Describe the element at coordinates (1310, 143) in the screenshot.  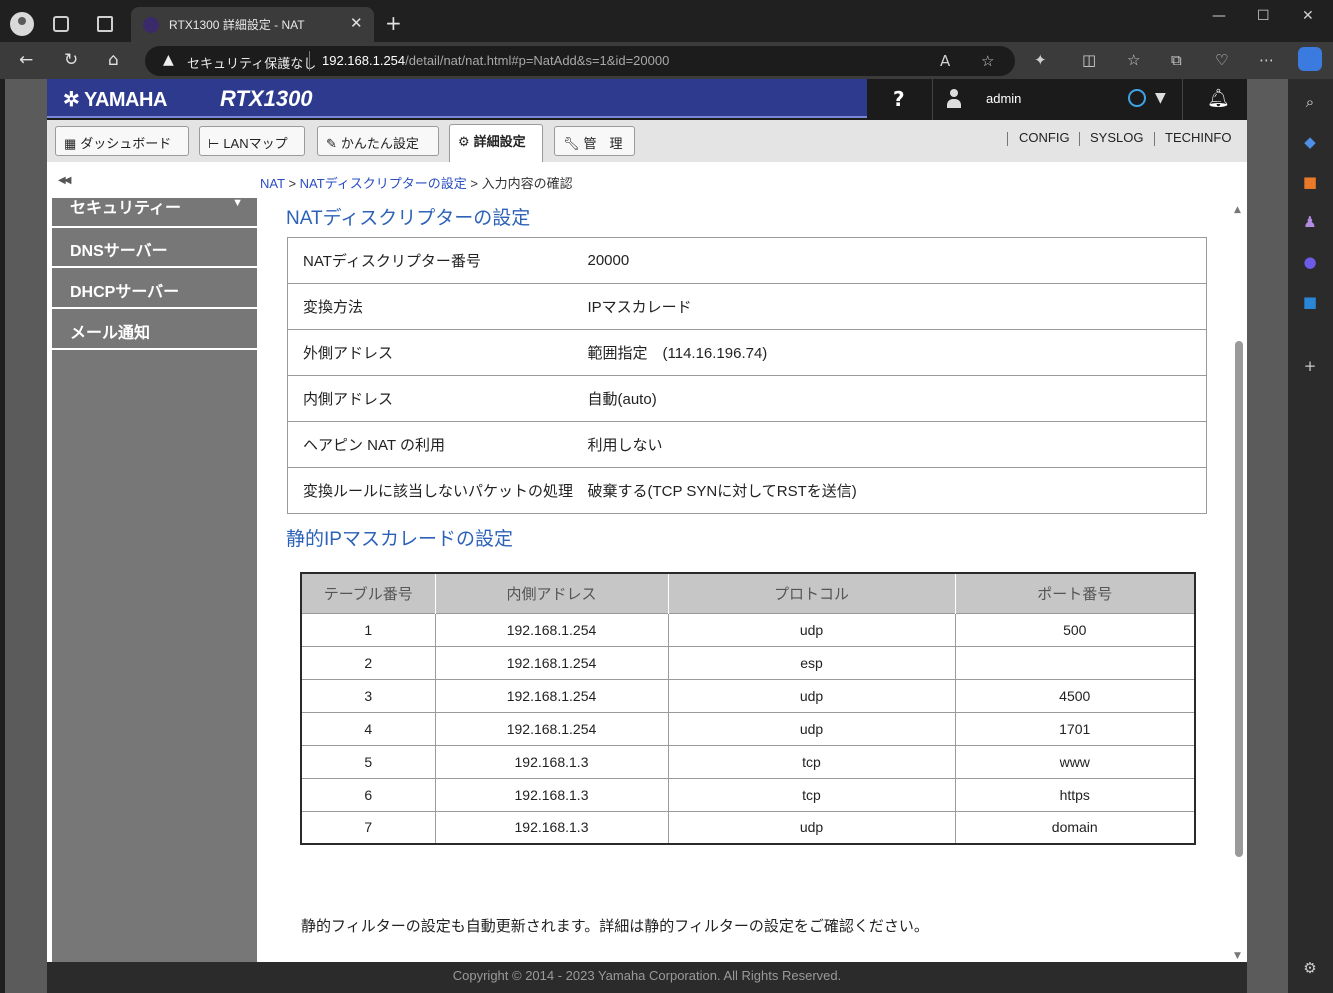
I see `shopping-tag-icon: ◆` at that location.